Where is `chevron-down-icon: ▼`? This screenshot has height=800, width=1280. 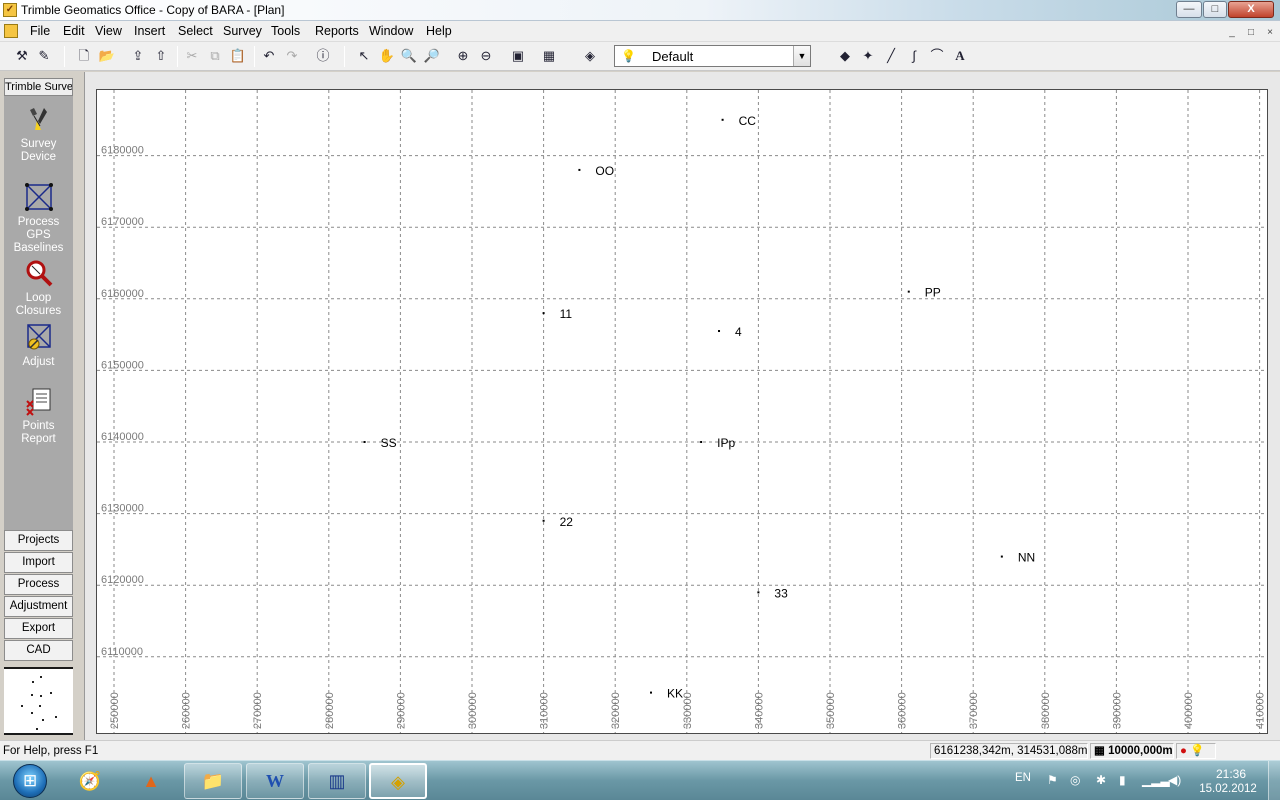
chevron-down-icon: ▼ is located at coordinates (801, 56).